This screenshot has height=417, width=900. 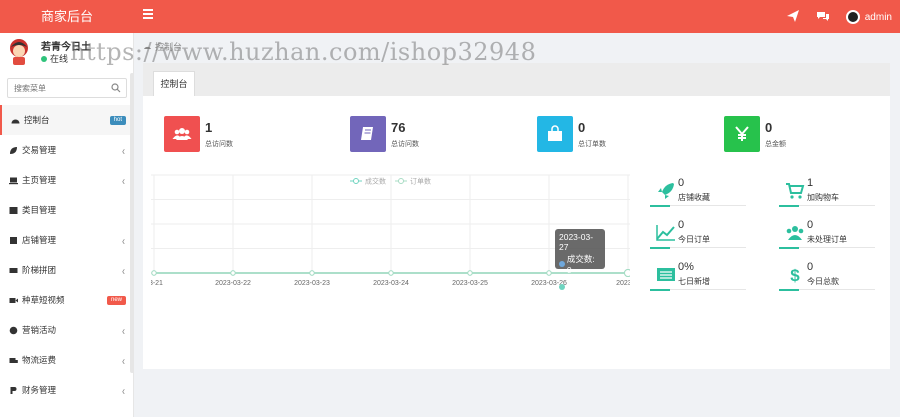 I want to click on sidebar-item-label: 类目管理, so click(x=39, y=210).